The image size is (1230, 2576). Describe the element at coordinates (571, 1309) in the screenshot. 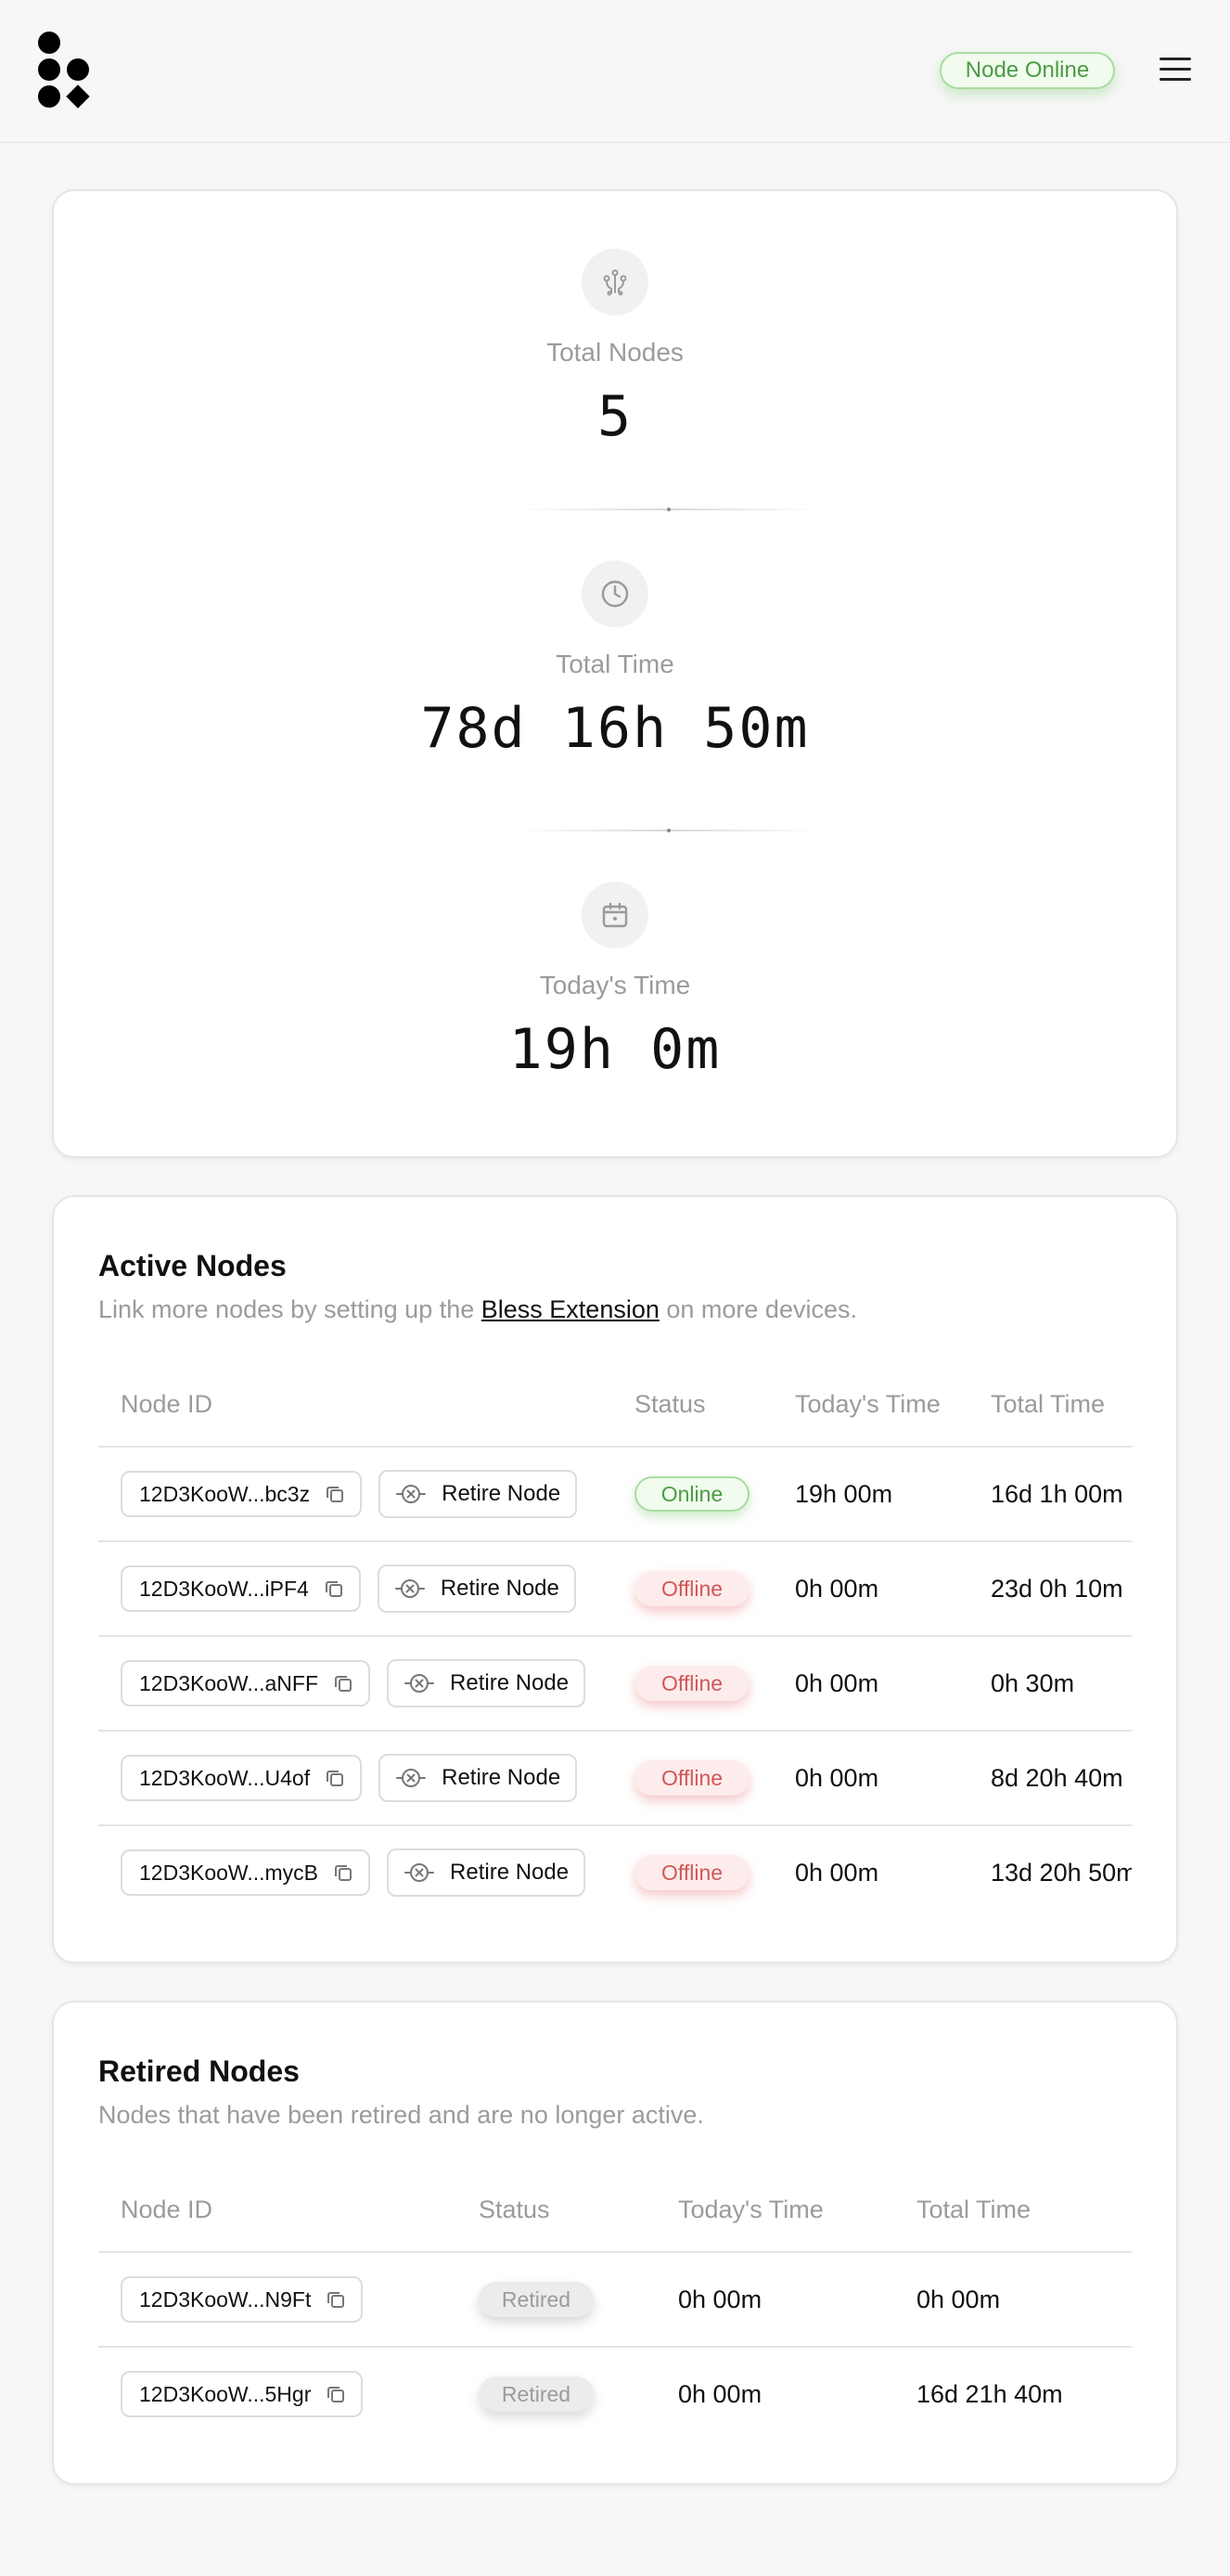

I see `bless-extension-link: Bless Extension` at that location.